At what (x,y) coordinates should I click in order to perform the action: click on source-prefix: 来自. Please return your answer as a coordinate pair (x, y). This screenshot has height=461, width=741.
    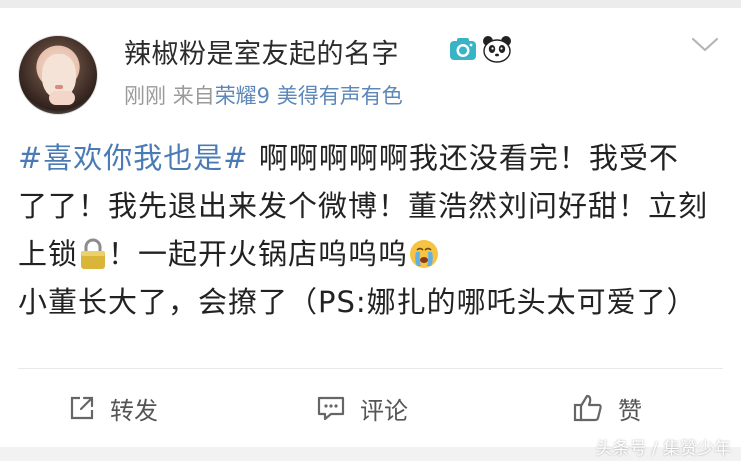
    Looking at the image, I should click on (193, 96).